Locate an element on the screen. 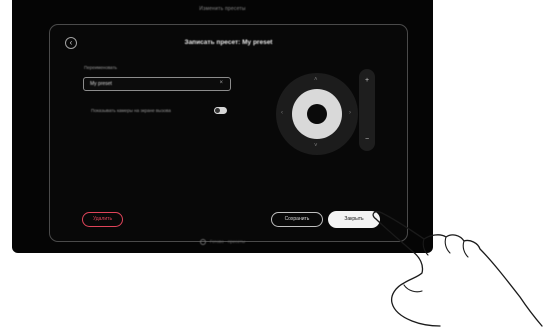  screen-title: Изменить пресеты is located at coordinates (222, 9).